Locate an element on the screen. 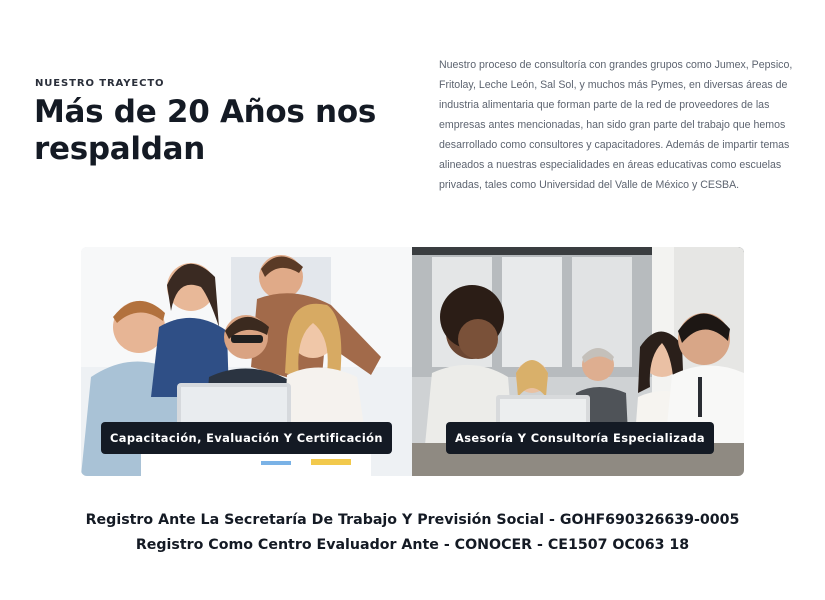 This screenshot has height=600, width=825. section-eyebrow: NUESTRO TRAYECTO is located at coordinates (100, 83).